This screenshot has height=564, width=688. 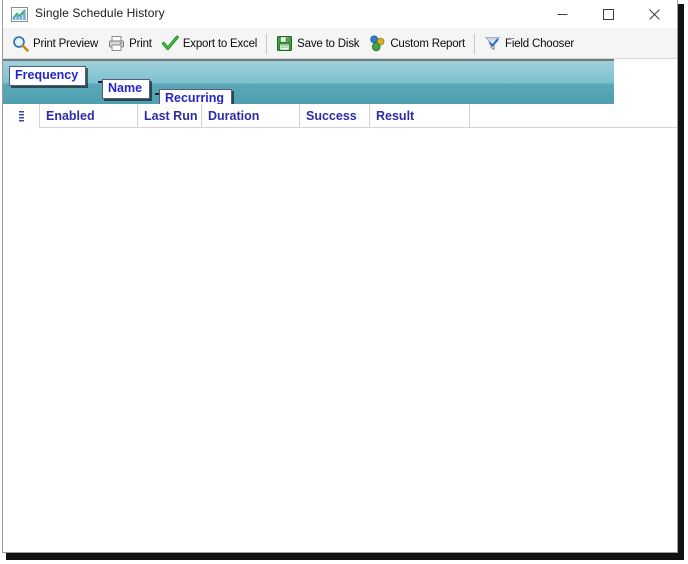 I want to click on column-header-result: Result, so click(x=420, y=115).